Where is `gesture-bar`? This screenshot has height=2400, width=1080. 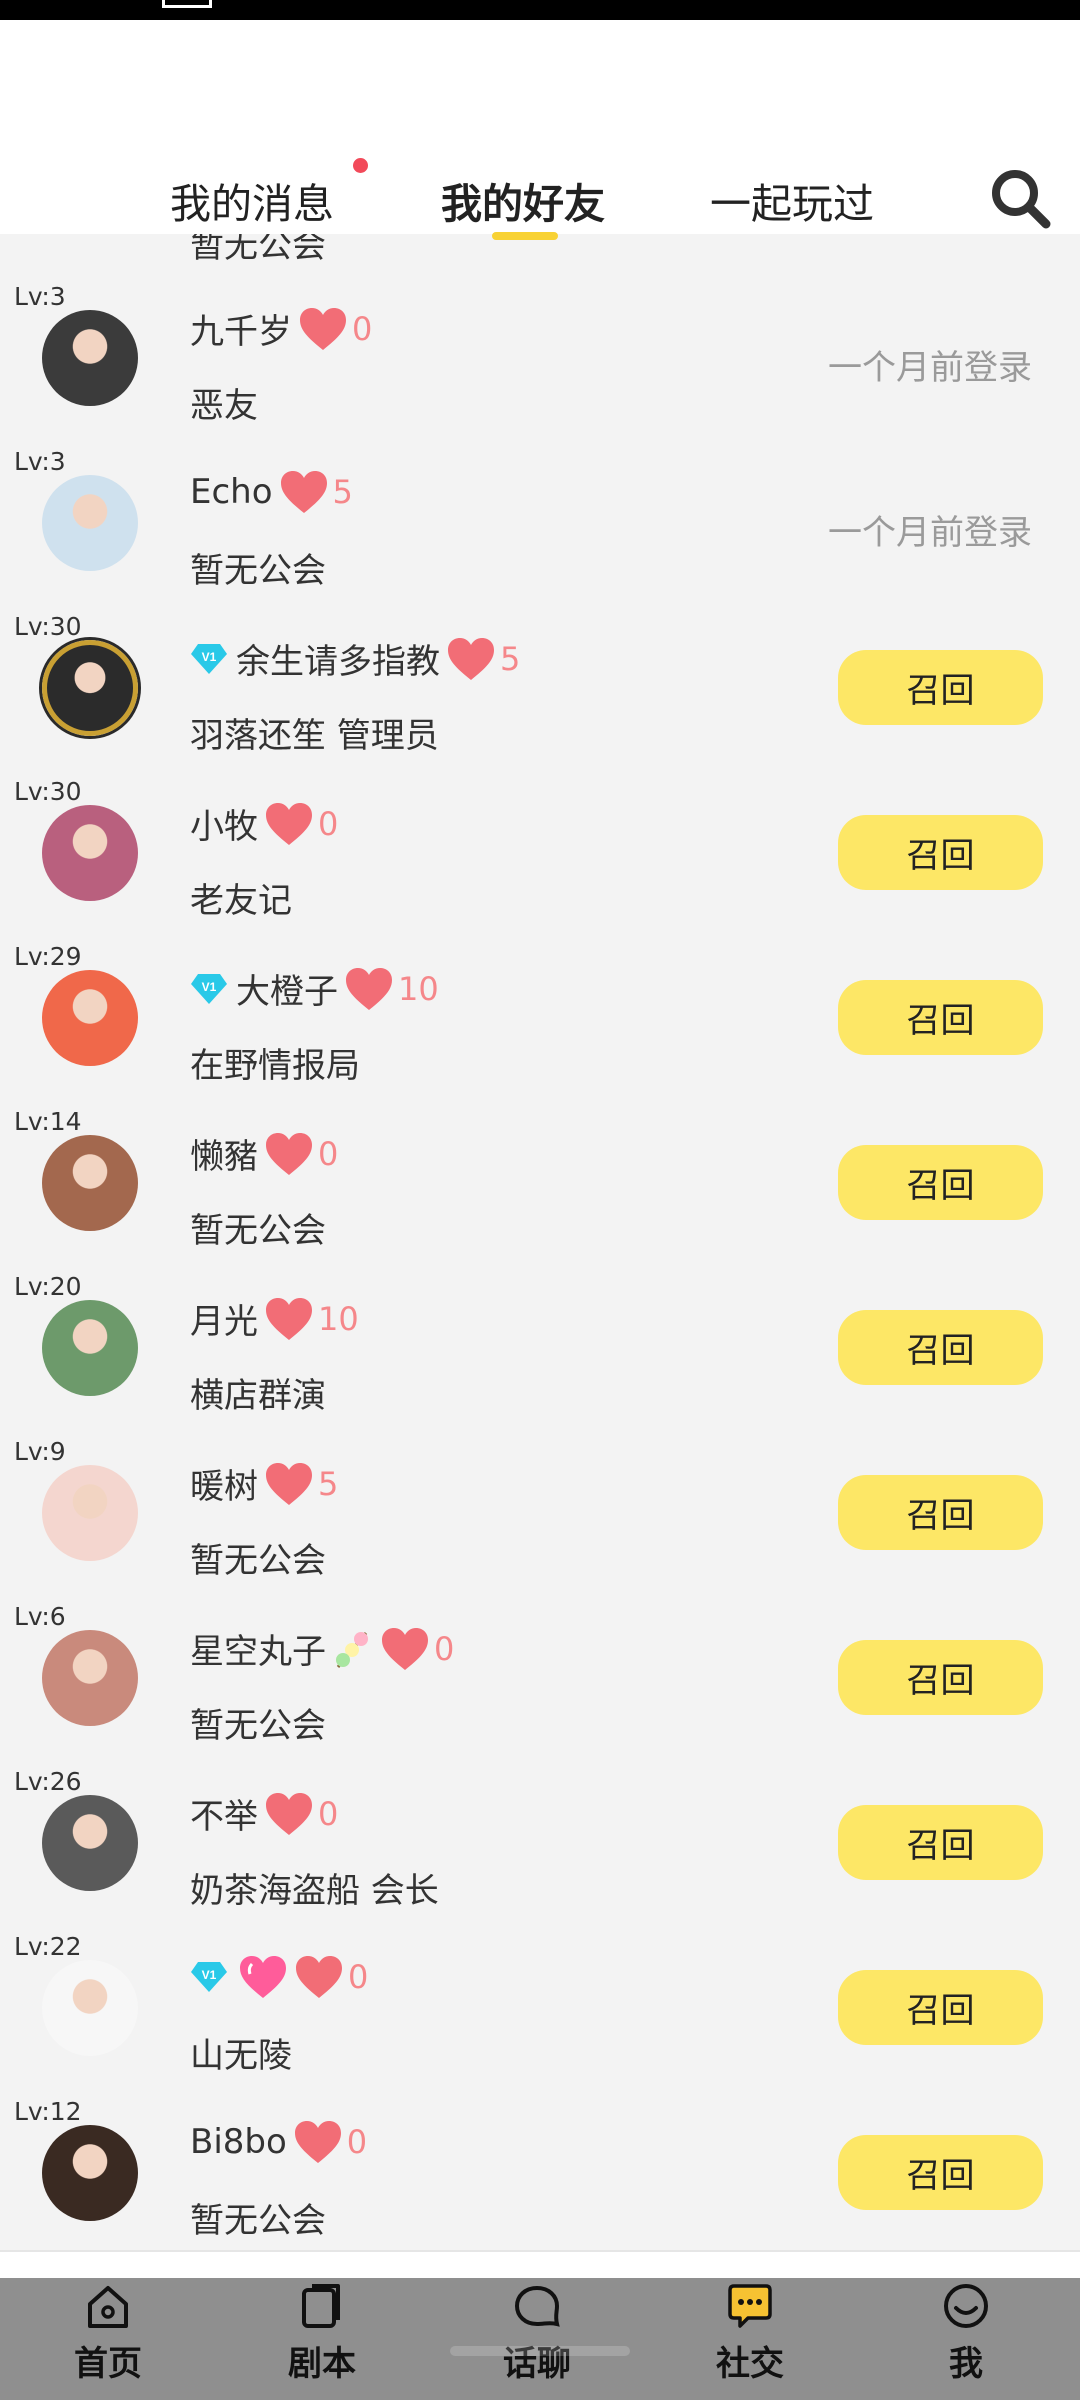 gesture-bar is located at coordinates (540, 2351).